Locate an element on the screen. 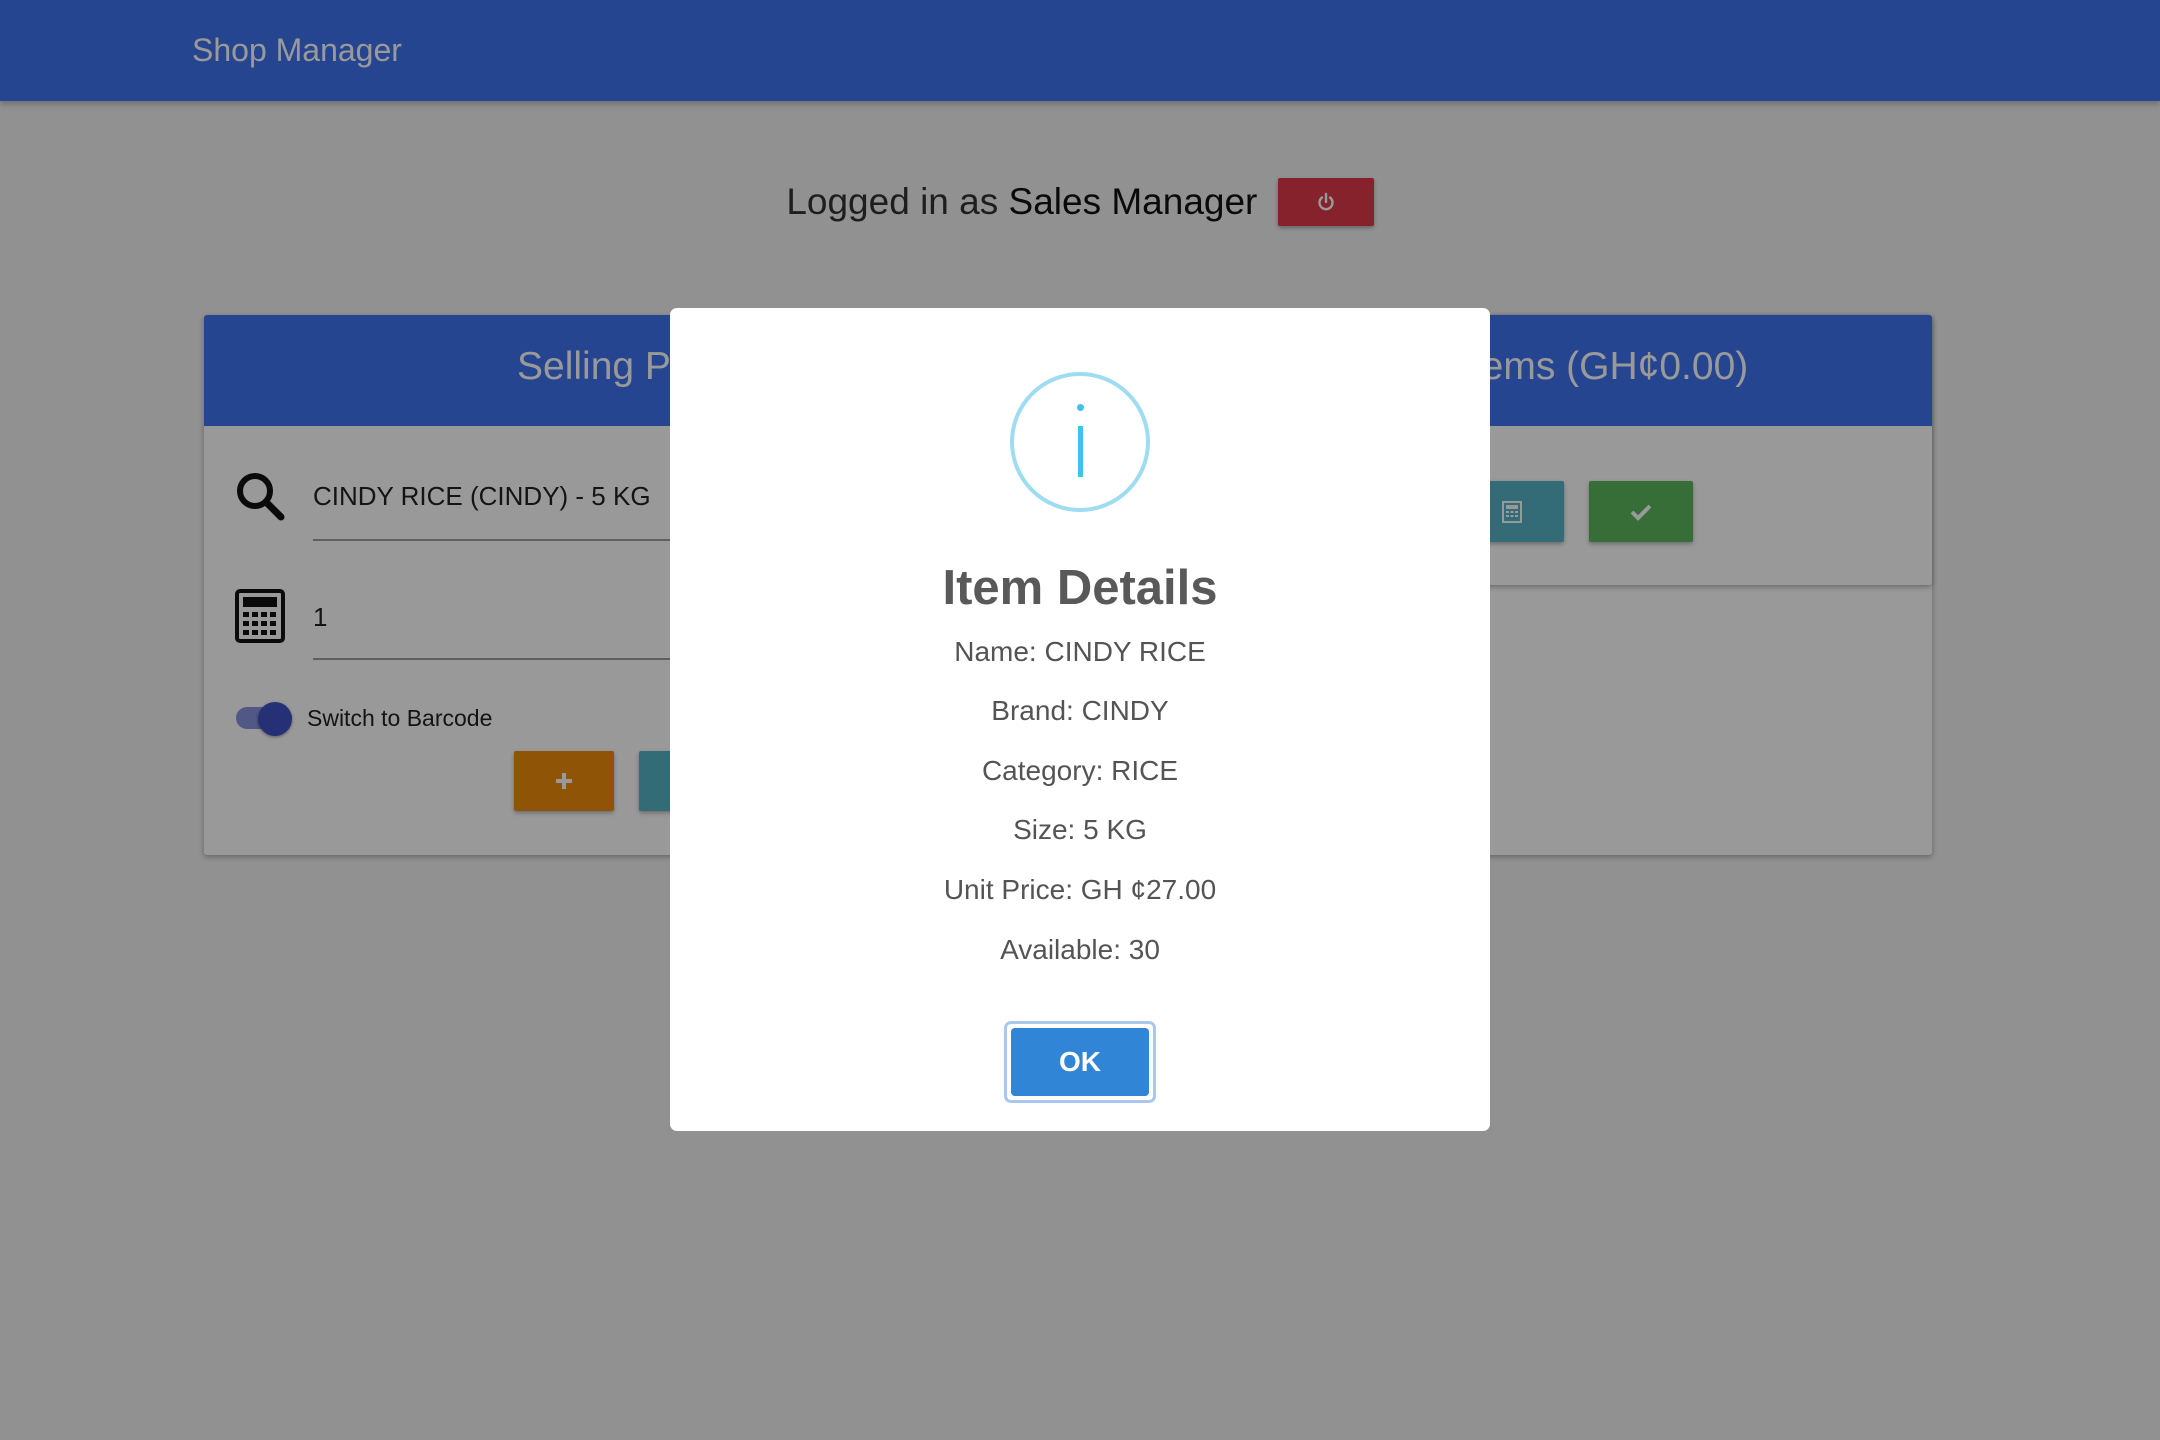 The width and height of the screenshot is (2160, 1440). item-unit-price: Unit Price: GH ¢27.00 is located at coordinates (1080, 889).